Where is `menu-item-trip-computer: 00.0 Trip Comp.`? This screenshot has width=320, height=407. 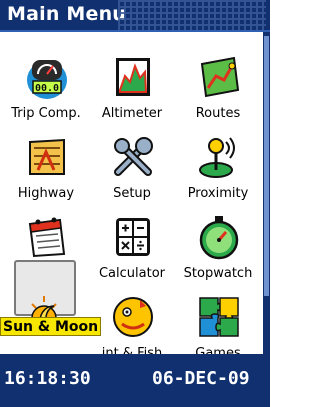
menu-item-trip-computer: 00.0 Trip Comp. is located at coordinates (46, 84).